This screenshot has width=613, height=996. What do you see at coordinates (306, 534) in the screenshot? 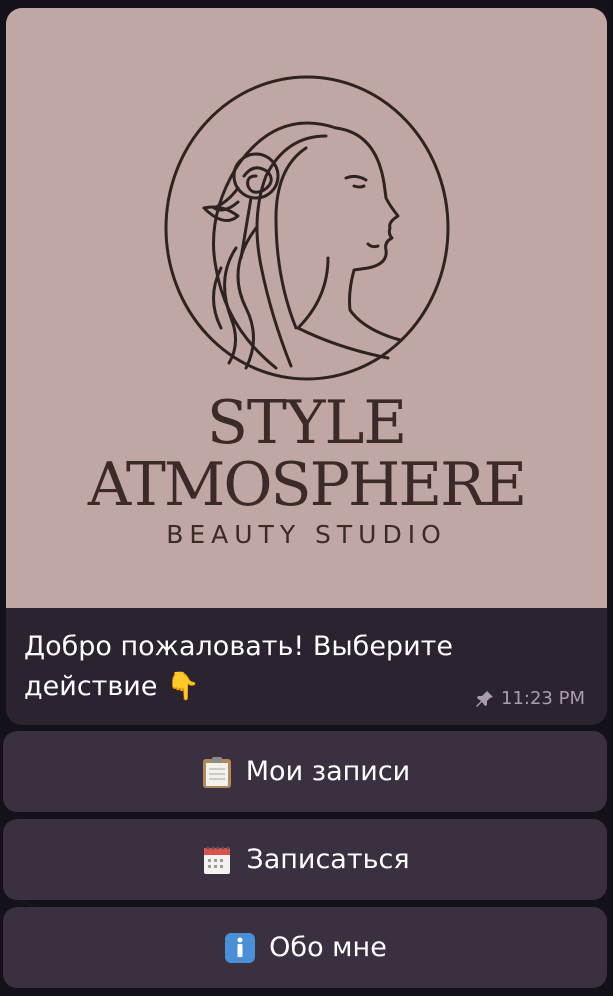
I see `brand-subtitle: BEAUTY STUDIO` at bounding box center [306, 534].